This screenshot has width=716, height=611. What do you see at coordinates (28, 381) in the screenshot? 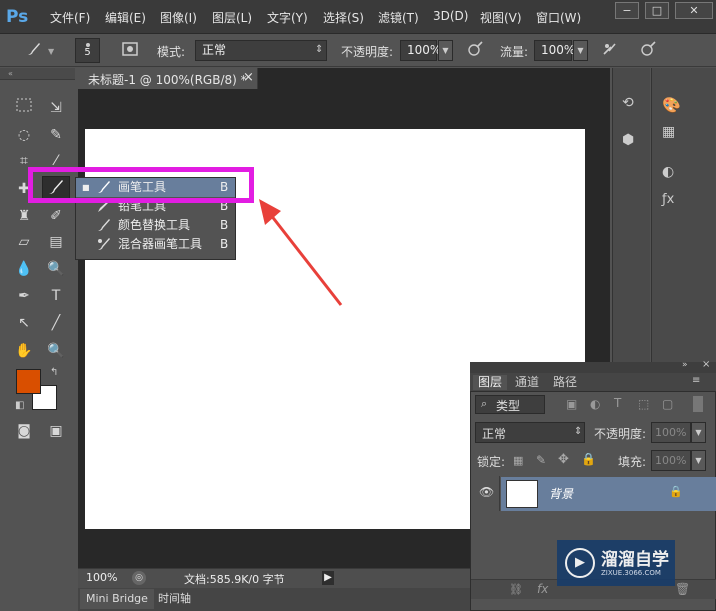
I see `foreground-color-swatch` at bounding box center [28, 381].